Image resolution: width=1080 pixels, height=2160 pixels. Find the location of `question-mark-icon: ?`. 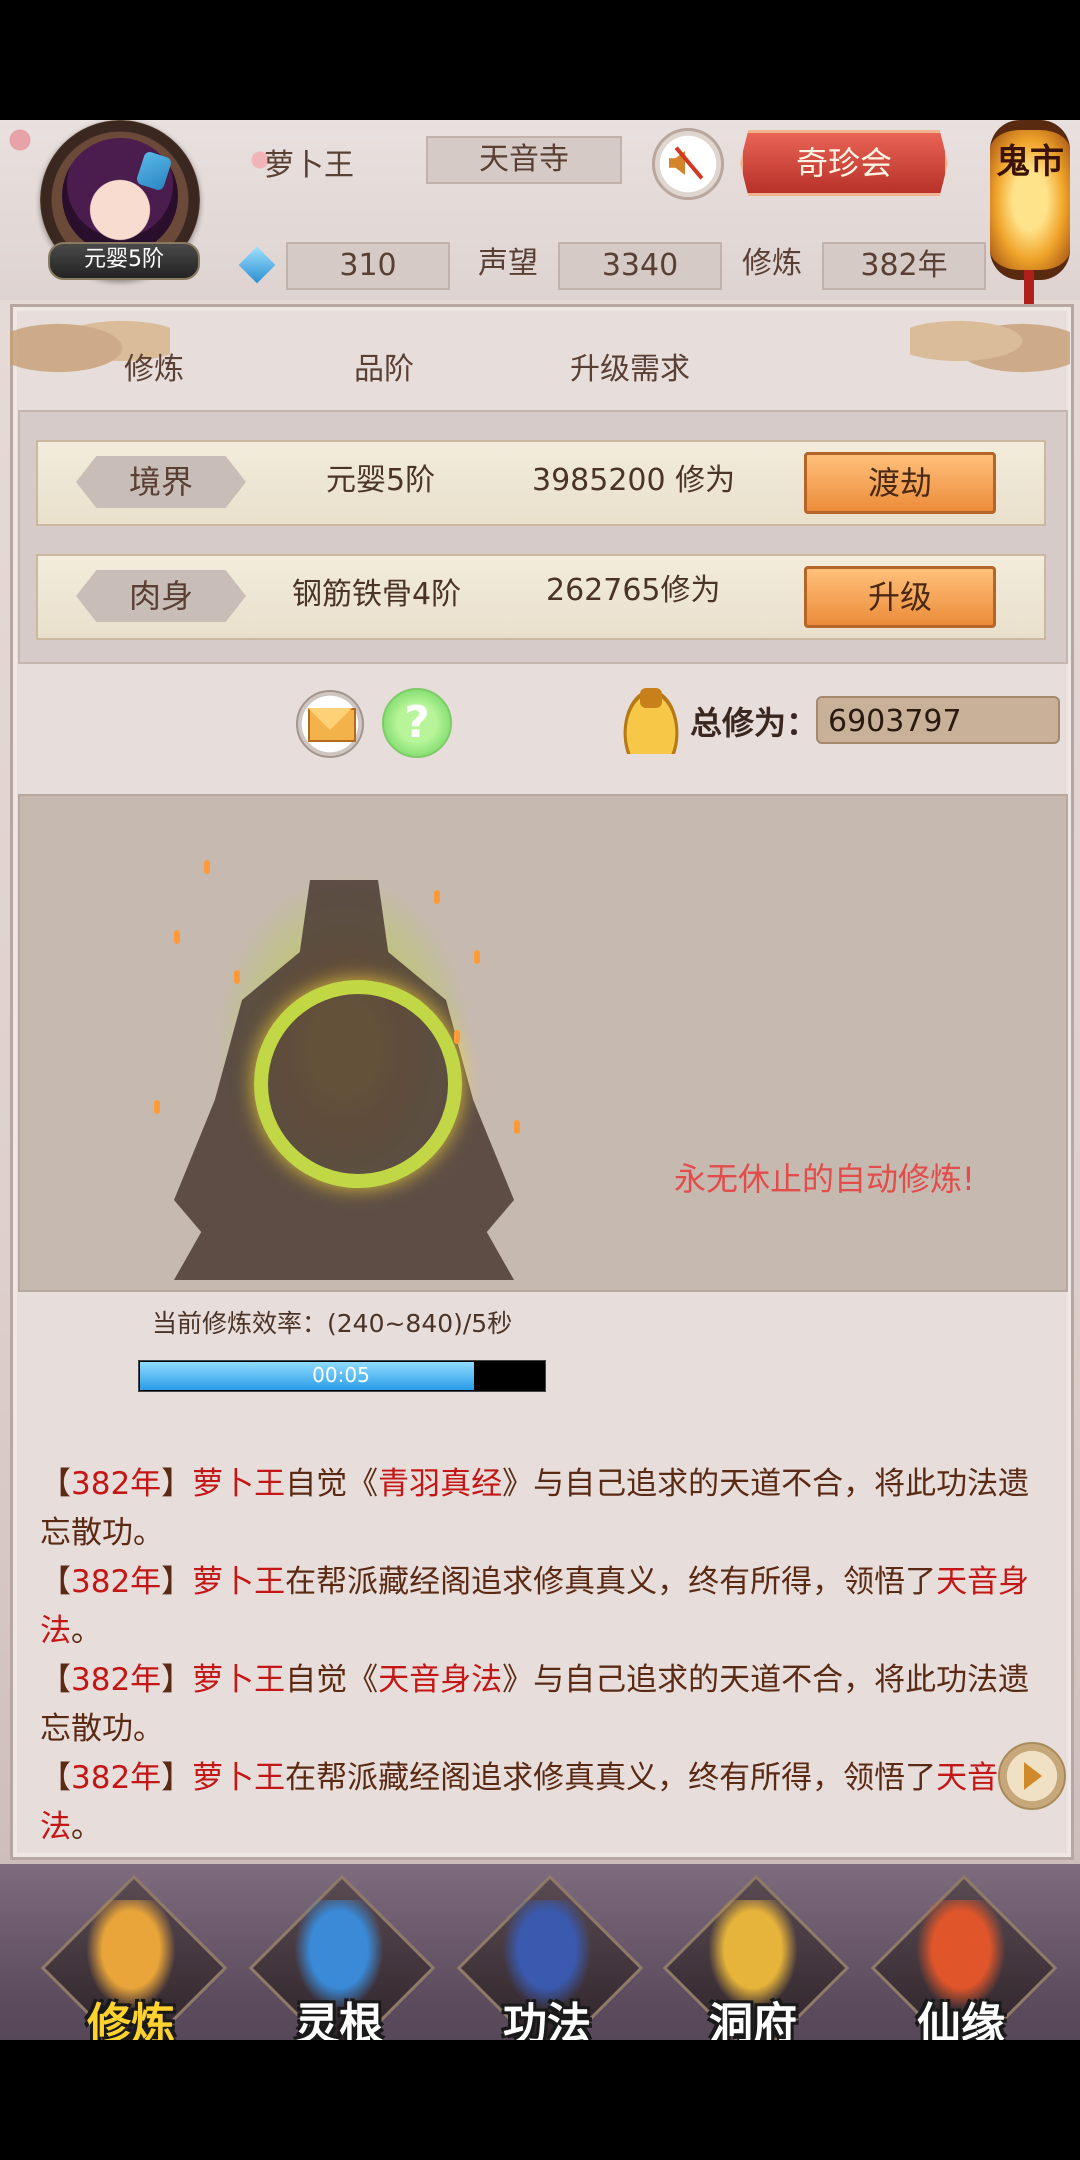

question-mark-icon: ? is located at coordinates (417, 722).